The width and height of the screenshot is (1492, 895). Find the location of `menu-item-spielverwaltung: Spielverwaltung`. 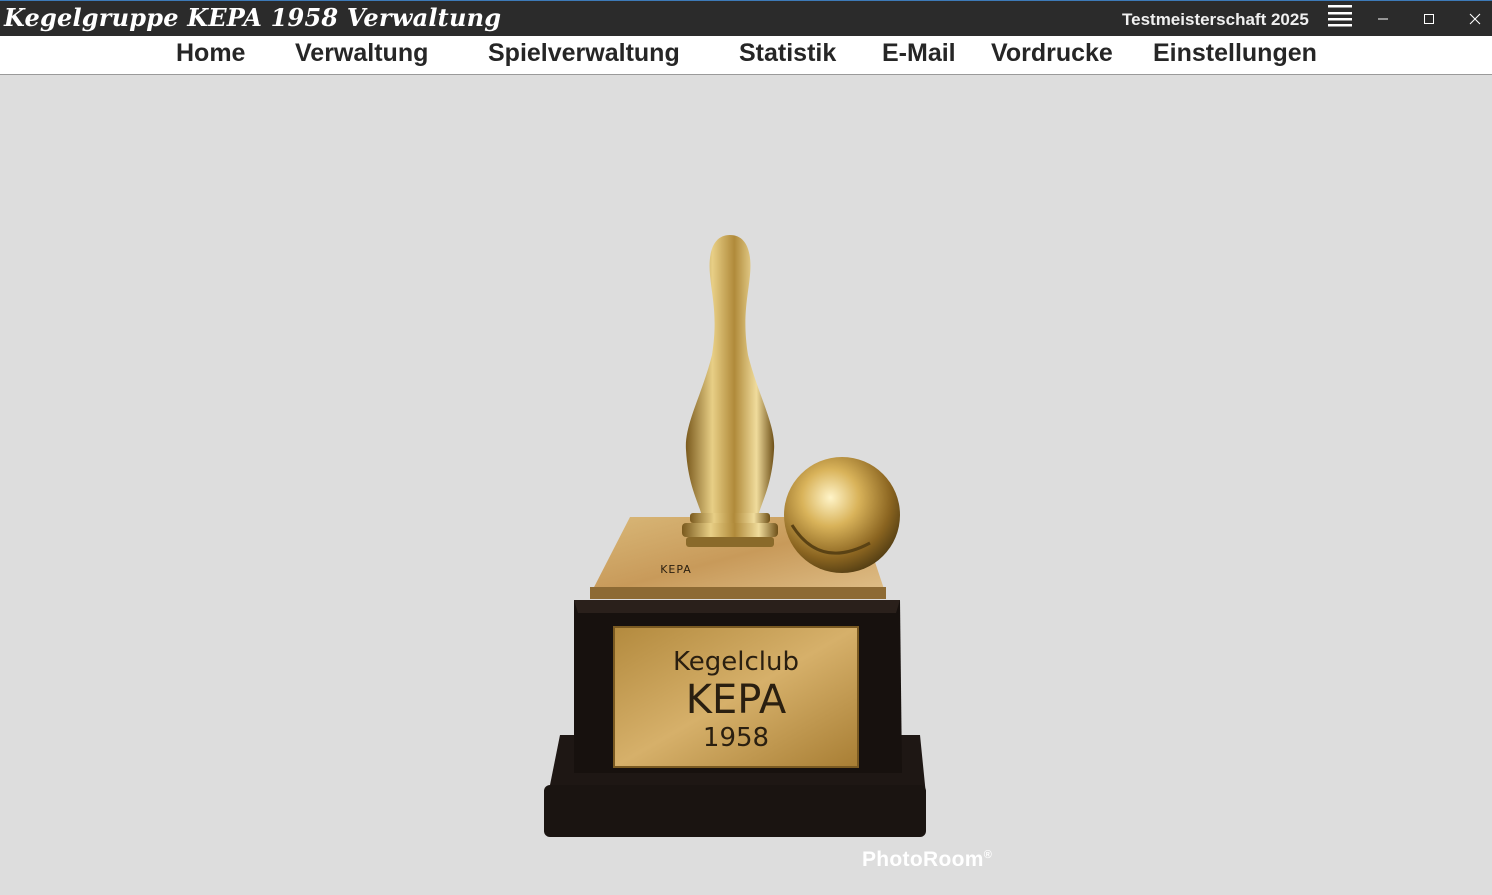

menu-item-spielverwaltung: Spielverwaltung is located at coordinates (584, 53).